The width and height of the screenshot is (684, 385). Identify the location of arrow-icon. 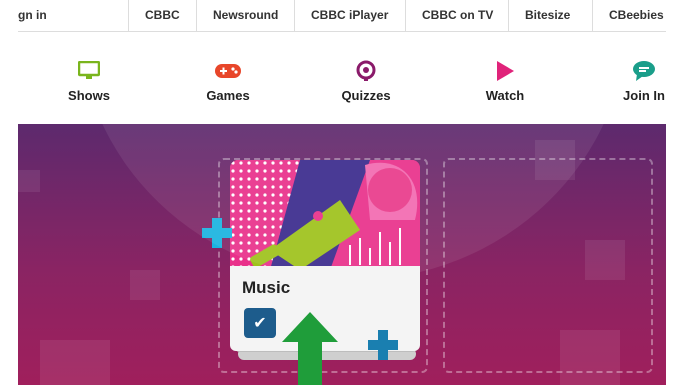
(310, 348).